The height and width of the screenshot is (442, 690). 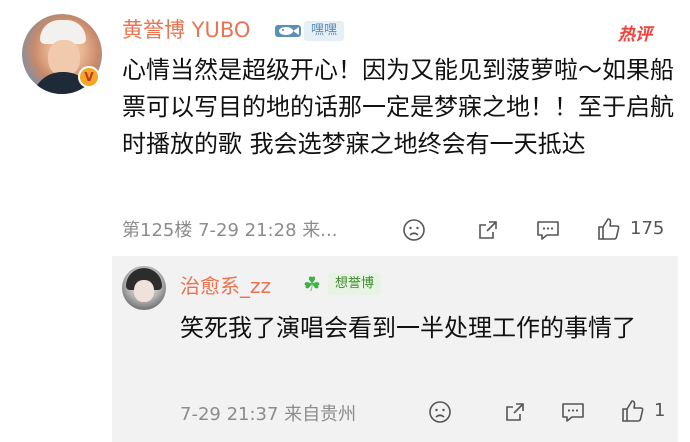 What do you see at coordinates (647, 228) in the screenshot?
I see `like-count: 175` at bounding box center [647, 228].